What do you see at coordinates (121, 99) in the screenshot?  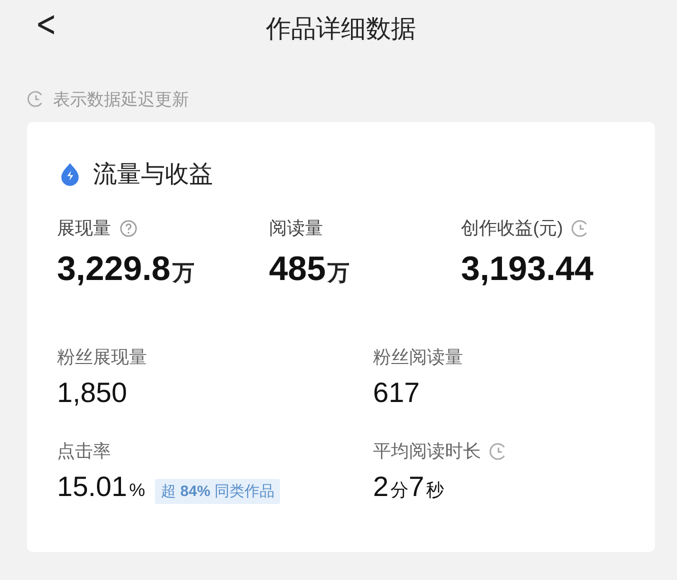 I see `notice-text: 表示数据延迟更新` at bounding box center [121, 99].